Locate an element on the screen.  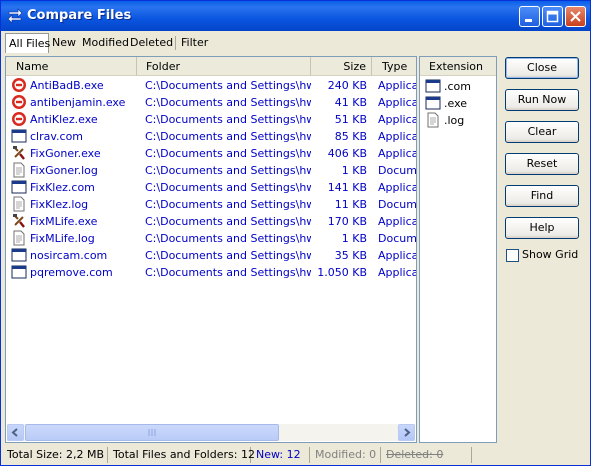
scroll-left-button is located at coordinates (15, 432).